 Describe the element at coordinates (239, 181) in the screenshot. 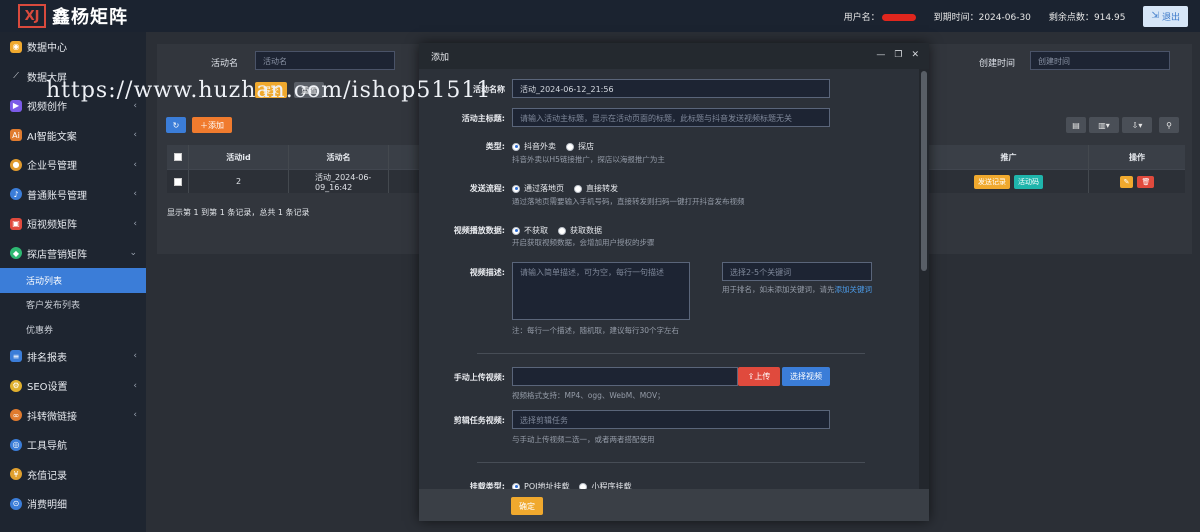

I see `row-id: 2` at that location.